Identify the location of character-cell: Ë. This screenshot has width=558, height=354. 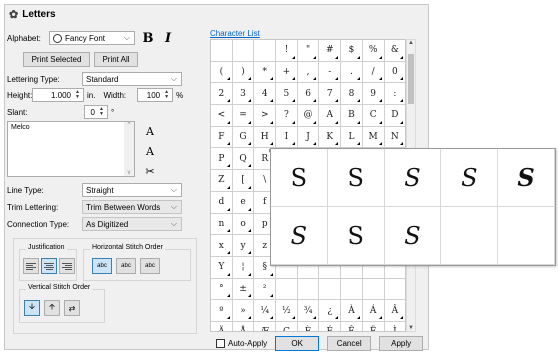
(374, 326).